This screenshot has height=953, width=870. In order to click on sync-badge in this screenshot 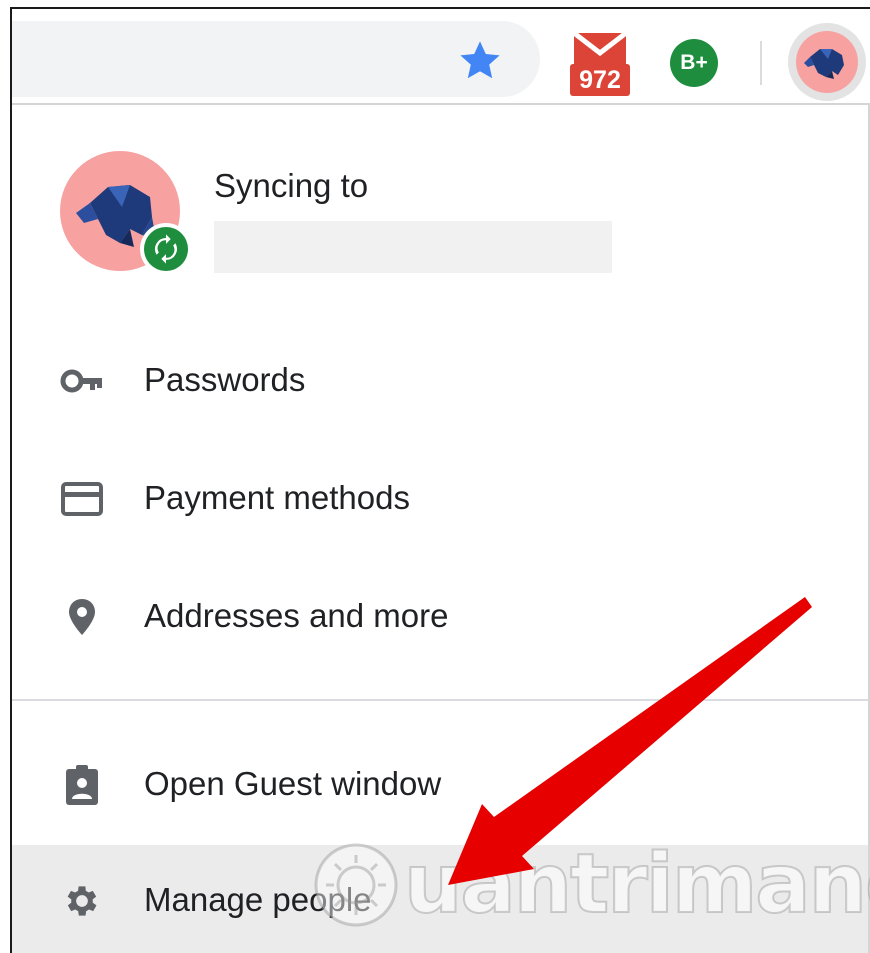, I will do `click(166, 249)`.